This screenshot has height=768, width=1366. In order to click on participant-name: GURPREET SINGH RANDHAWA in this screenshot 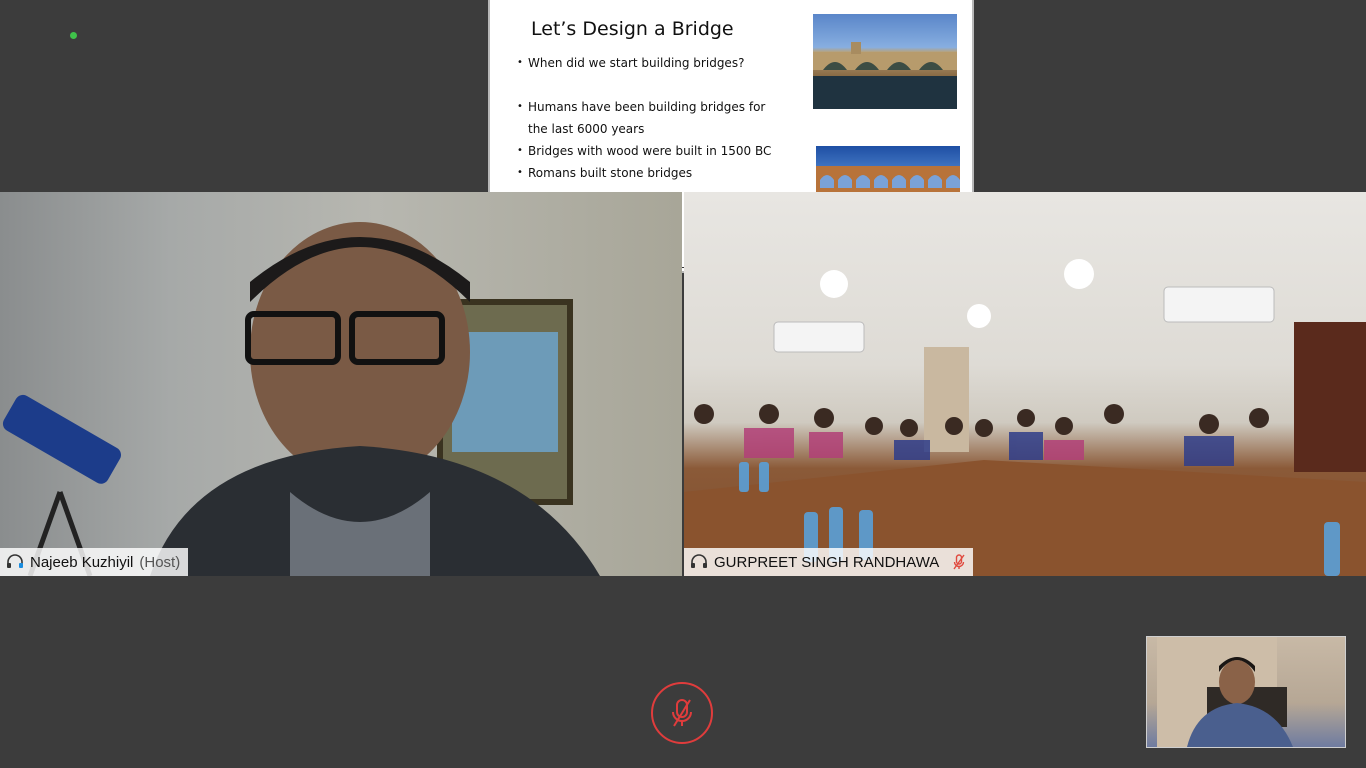, I will do `click(827, 562)`.